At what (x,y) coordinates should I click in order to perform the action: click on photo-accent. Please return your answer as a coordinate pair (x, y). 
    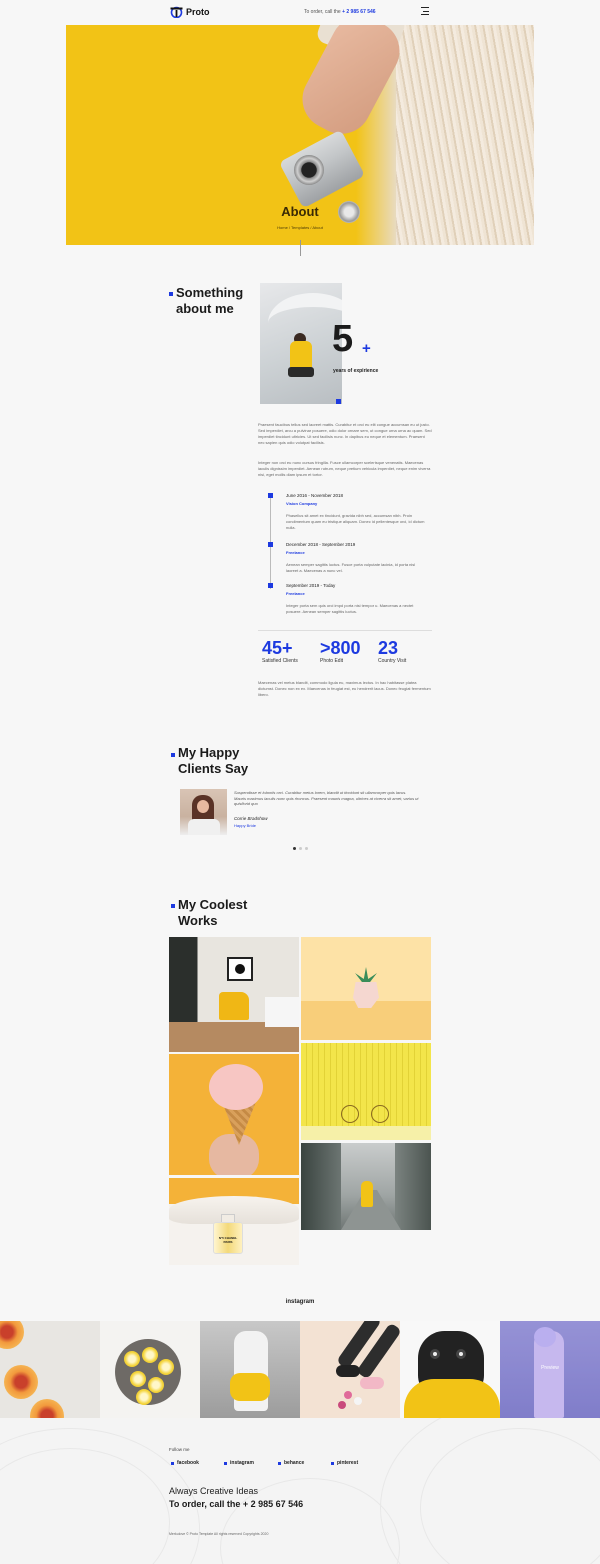
    Looking at the image, I should click on (338, 401).